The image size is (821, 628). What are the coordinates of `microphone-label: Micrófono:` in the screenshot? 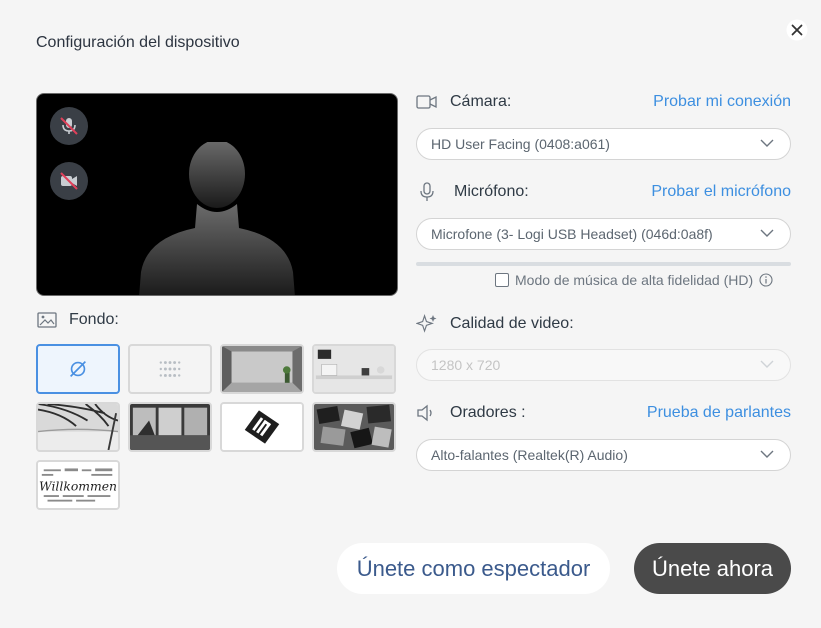 It's located at (491, 191).